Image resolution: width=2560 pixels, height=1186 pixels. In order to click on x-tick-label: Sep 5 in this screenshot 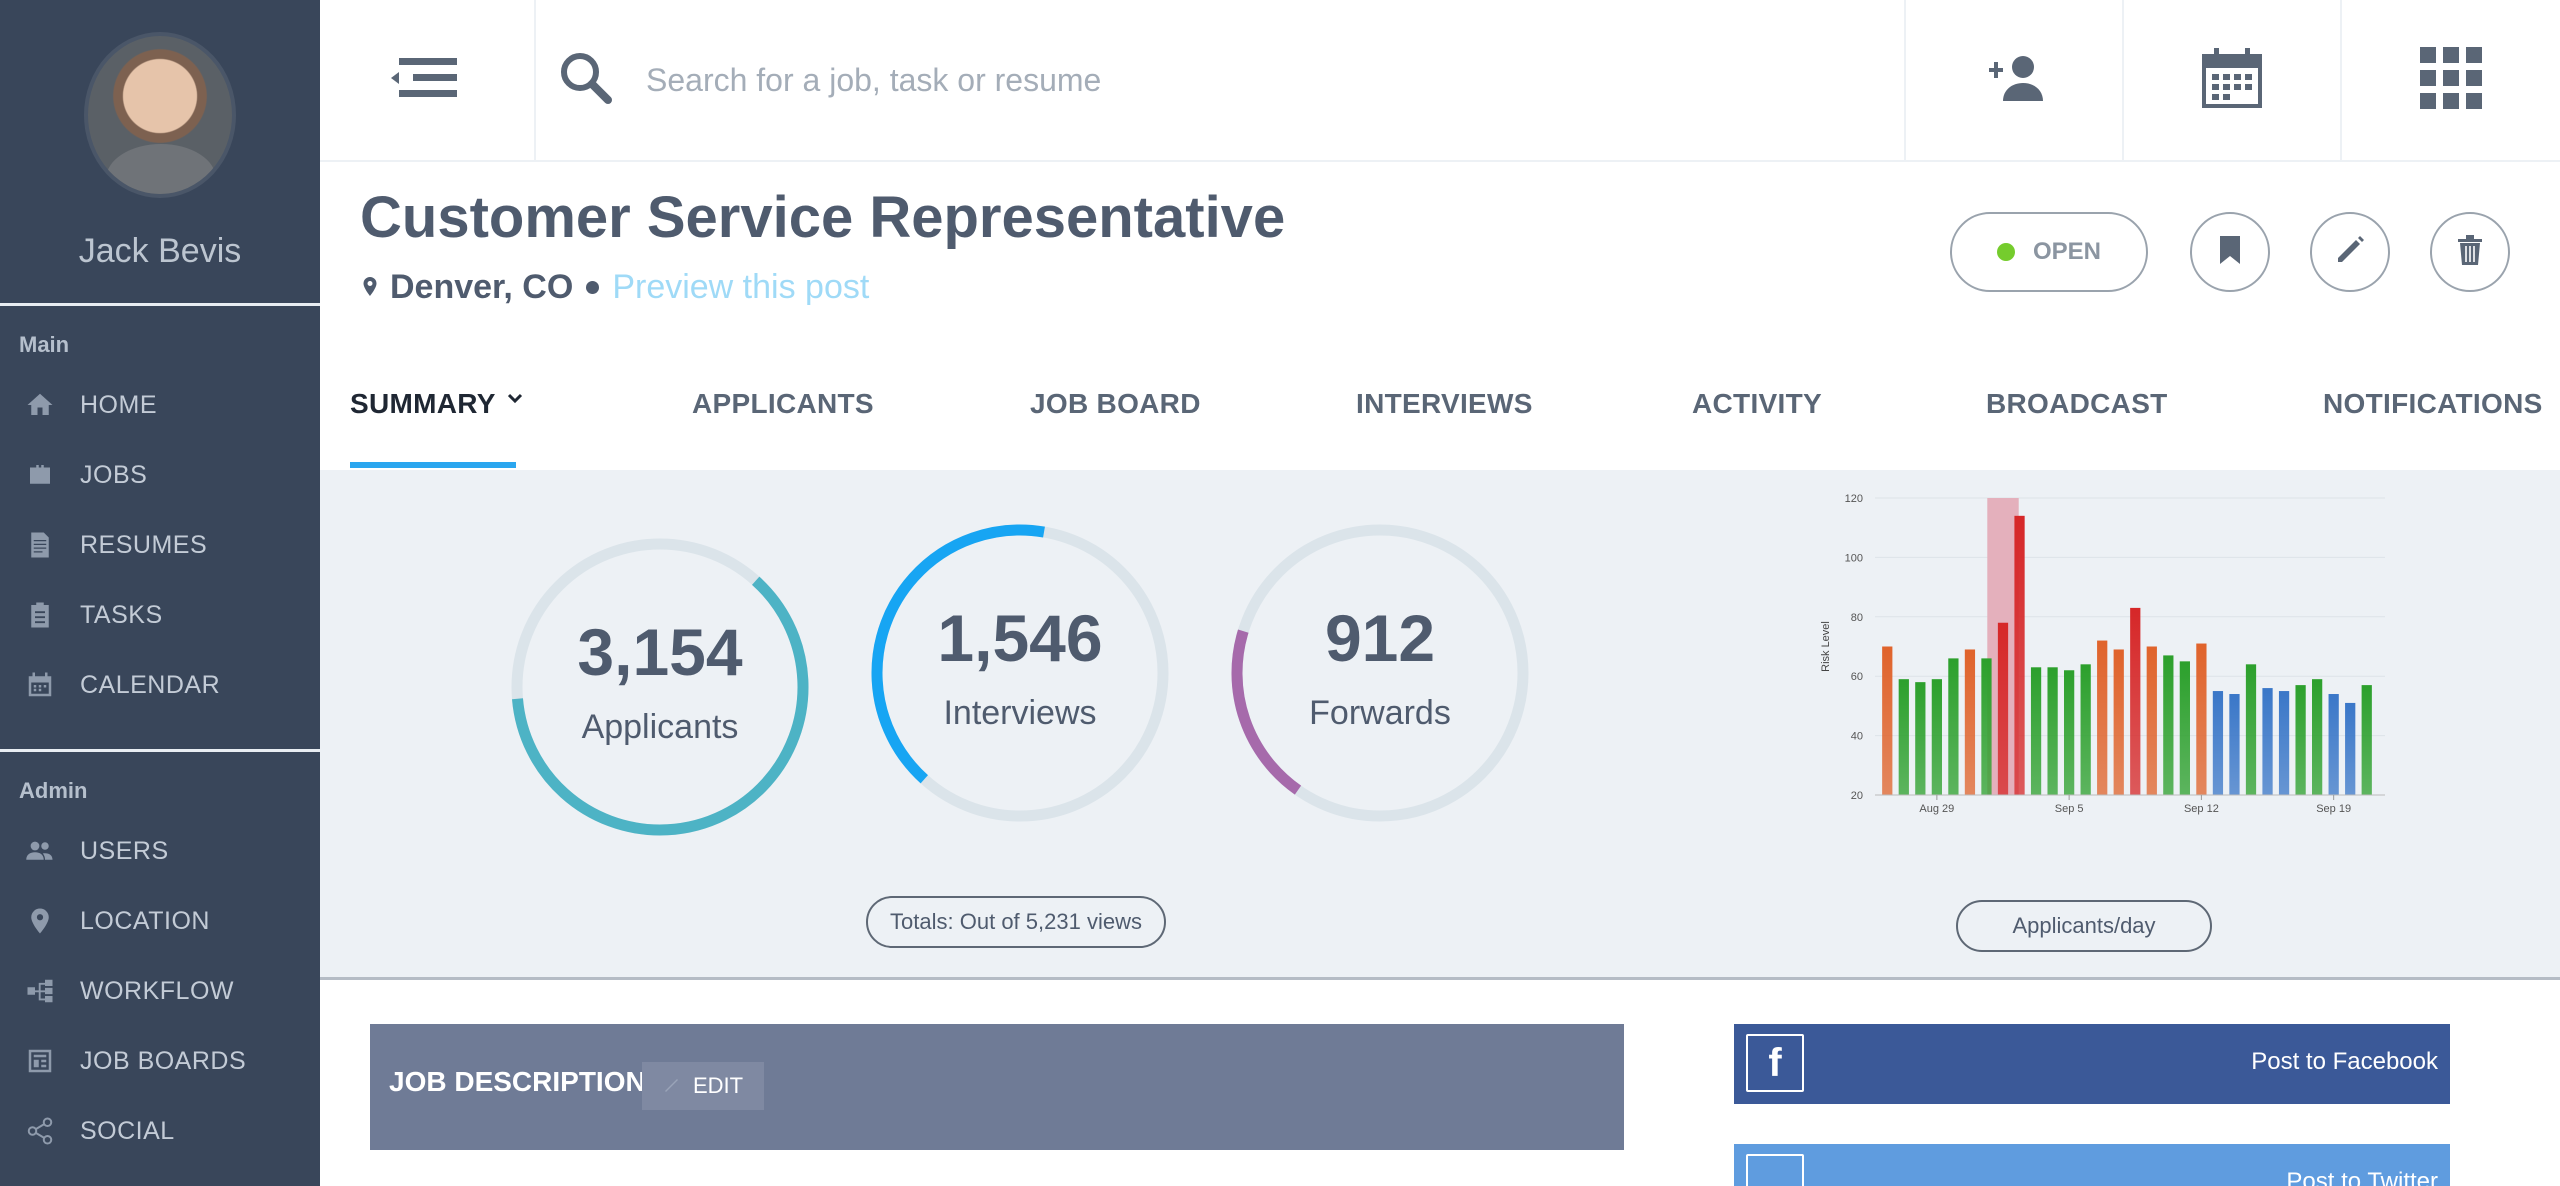, I will do `click(2069, 809)`.